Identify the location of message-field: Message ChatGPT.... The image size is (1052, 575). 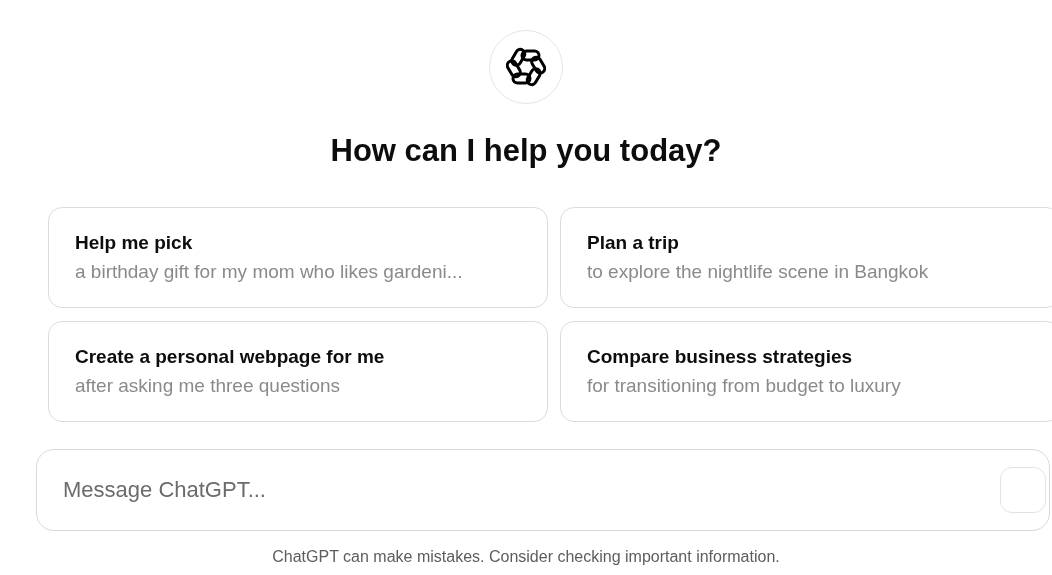
(543, 489).